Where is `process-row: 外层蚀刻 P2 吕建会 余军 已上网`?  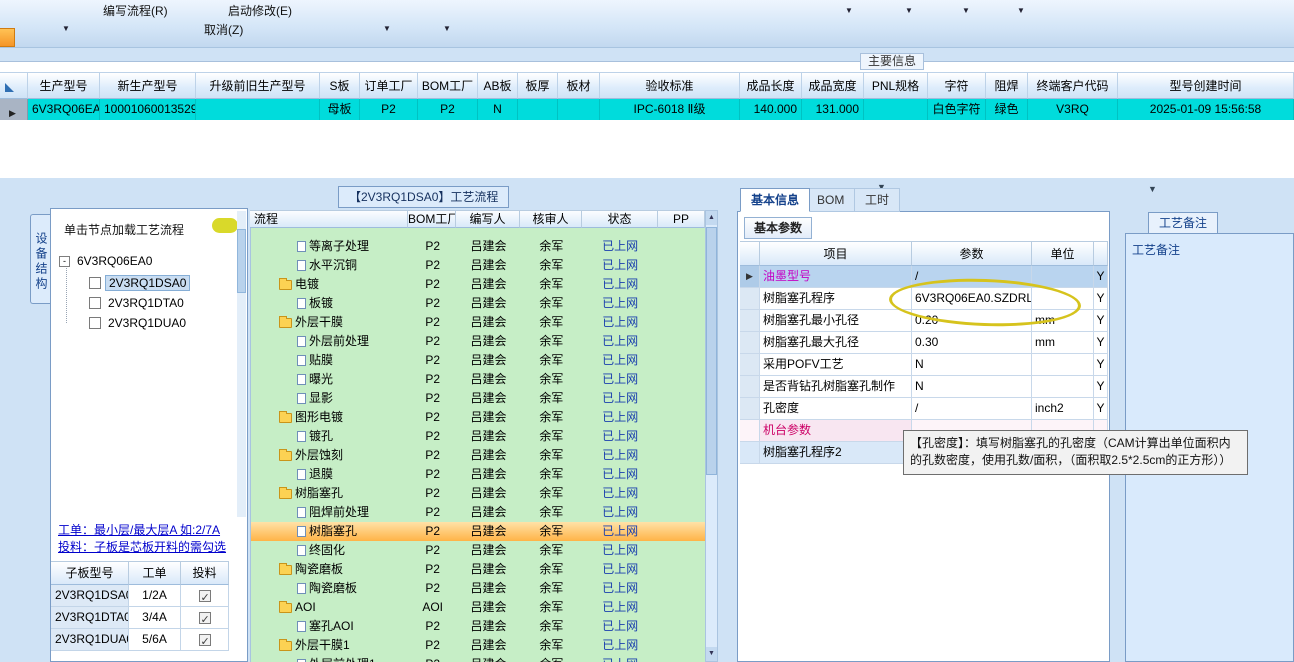
process-row: 外层蚀刻 P2 吕建会 余军 已上网 is located at coordinates (478, 455).